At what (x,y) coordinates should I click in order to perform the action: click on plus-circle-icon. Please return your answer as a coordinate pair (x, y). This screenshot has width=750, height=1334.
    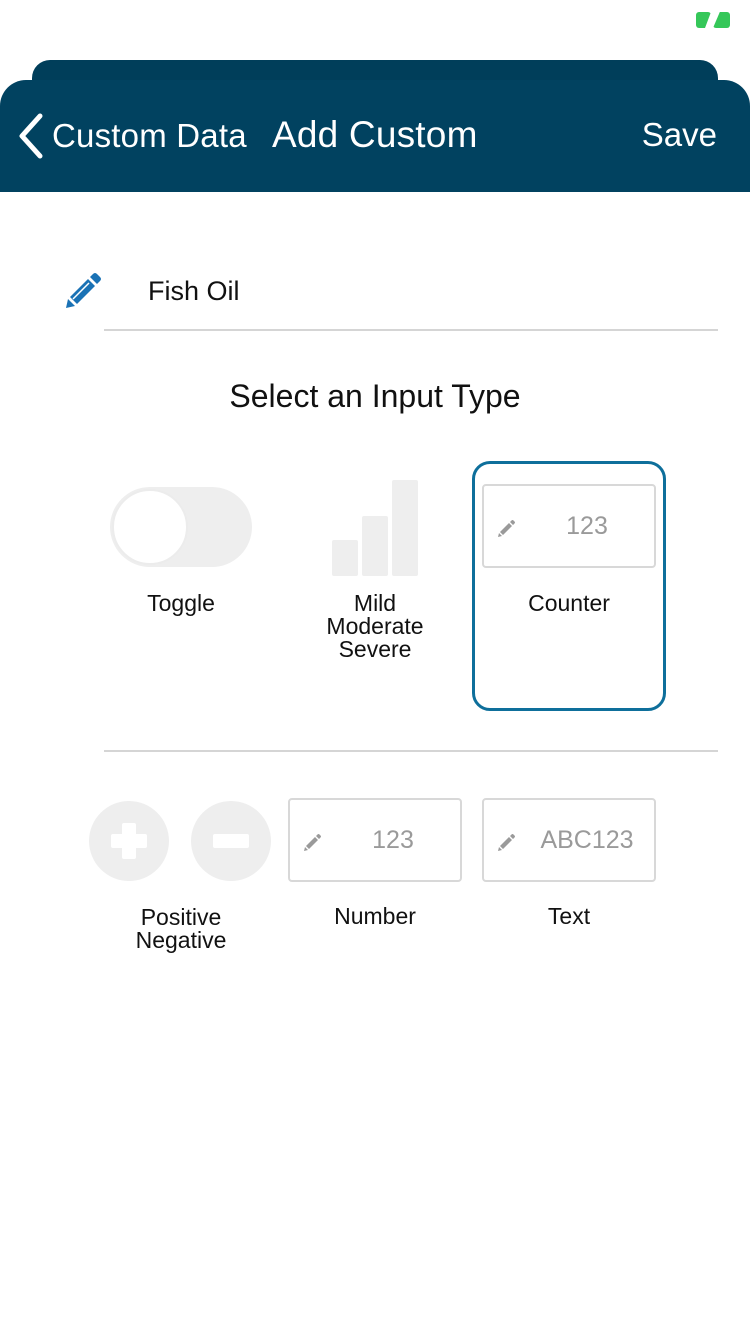
    Looking at the image, I should click on (129, 841).